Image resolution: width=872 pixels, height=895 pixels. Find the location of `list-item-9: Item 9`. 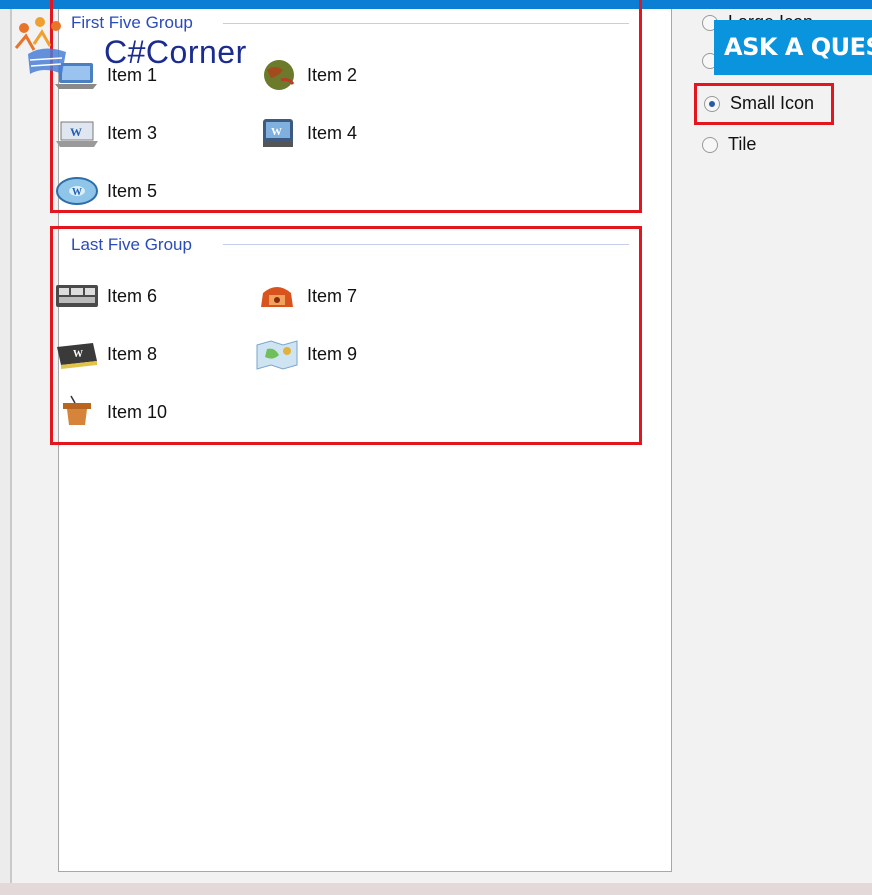

list-item-9: Item 9 is located at coordinates (305, 354).